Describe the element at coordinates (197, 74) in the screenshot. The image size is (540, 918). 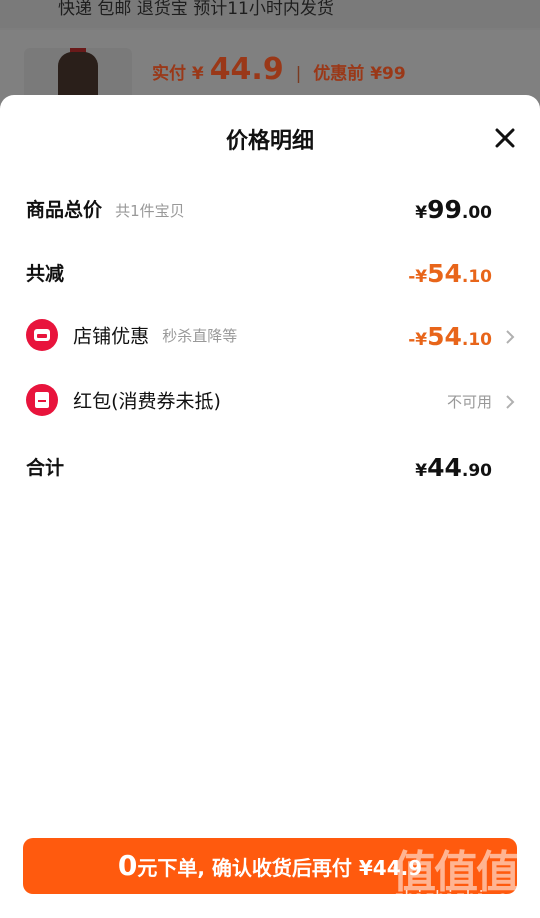
I see `price-yen: ¥` at that location.